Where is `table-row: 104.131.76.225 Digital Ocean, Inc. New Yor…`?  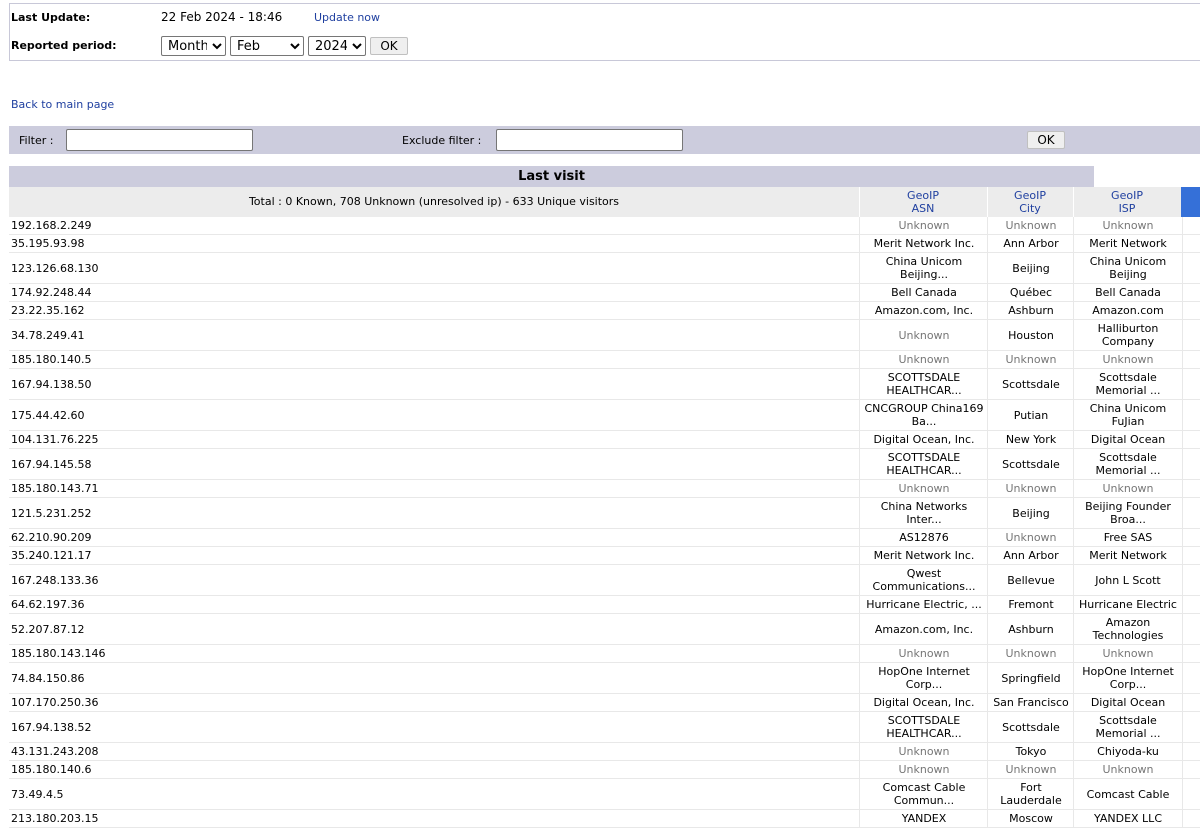 table-row: 104.131.76.225 Digital Ocean, Inc. New Yor… is located at coordinates (604, 440).